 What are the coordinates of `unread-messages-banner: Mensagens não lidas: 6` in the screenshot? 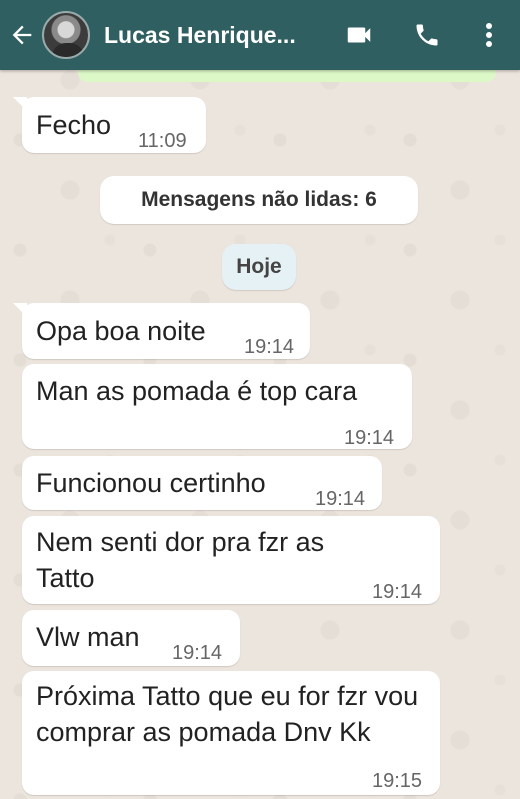 It's located at (259, 200).